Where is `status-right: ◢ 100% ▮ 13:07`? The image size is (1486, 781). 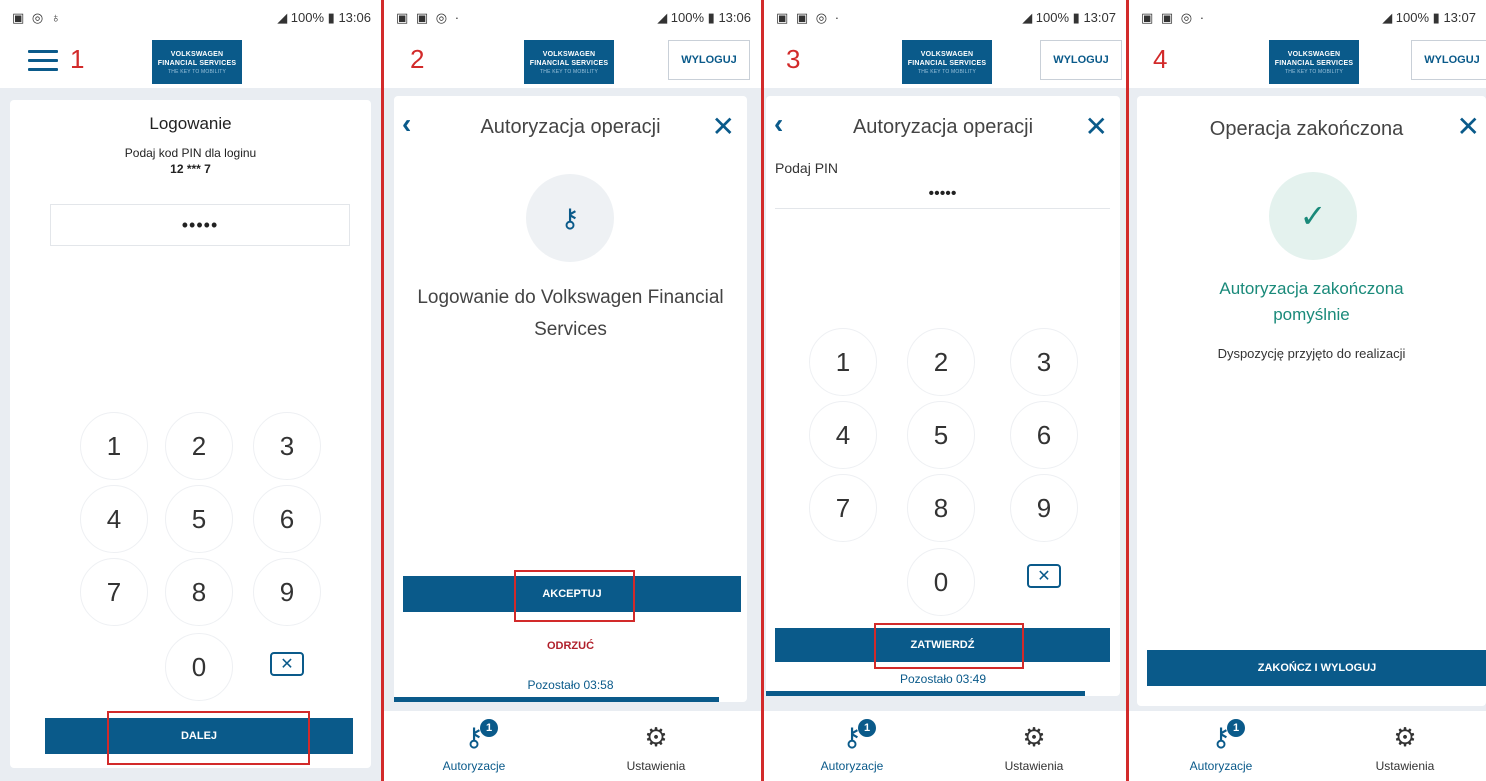 status-right: ◢ 100% ▮ 13:07 is located at coordinates (1429, 18).